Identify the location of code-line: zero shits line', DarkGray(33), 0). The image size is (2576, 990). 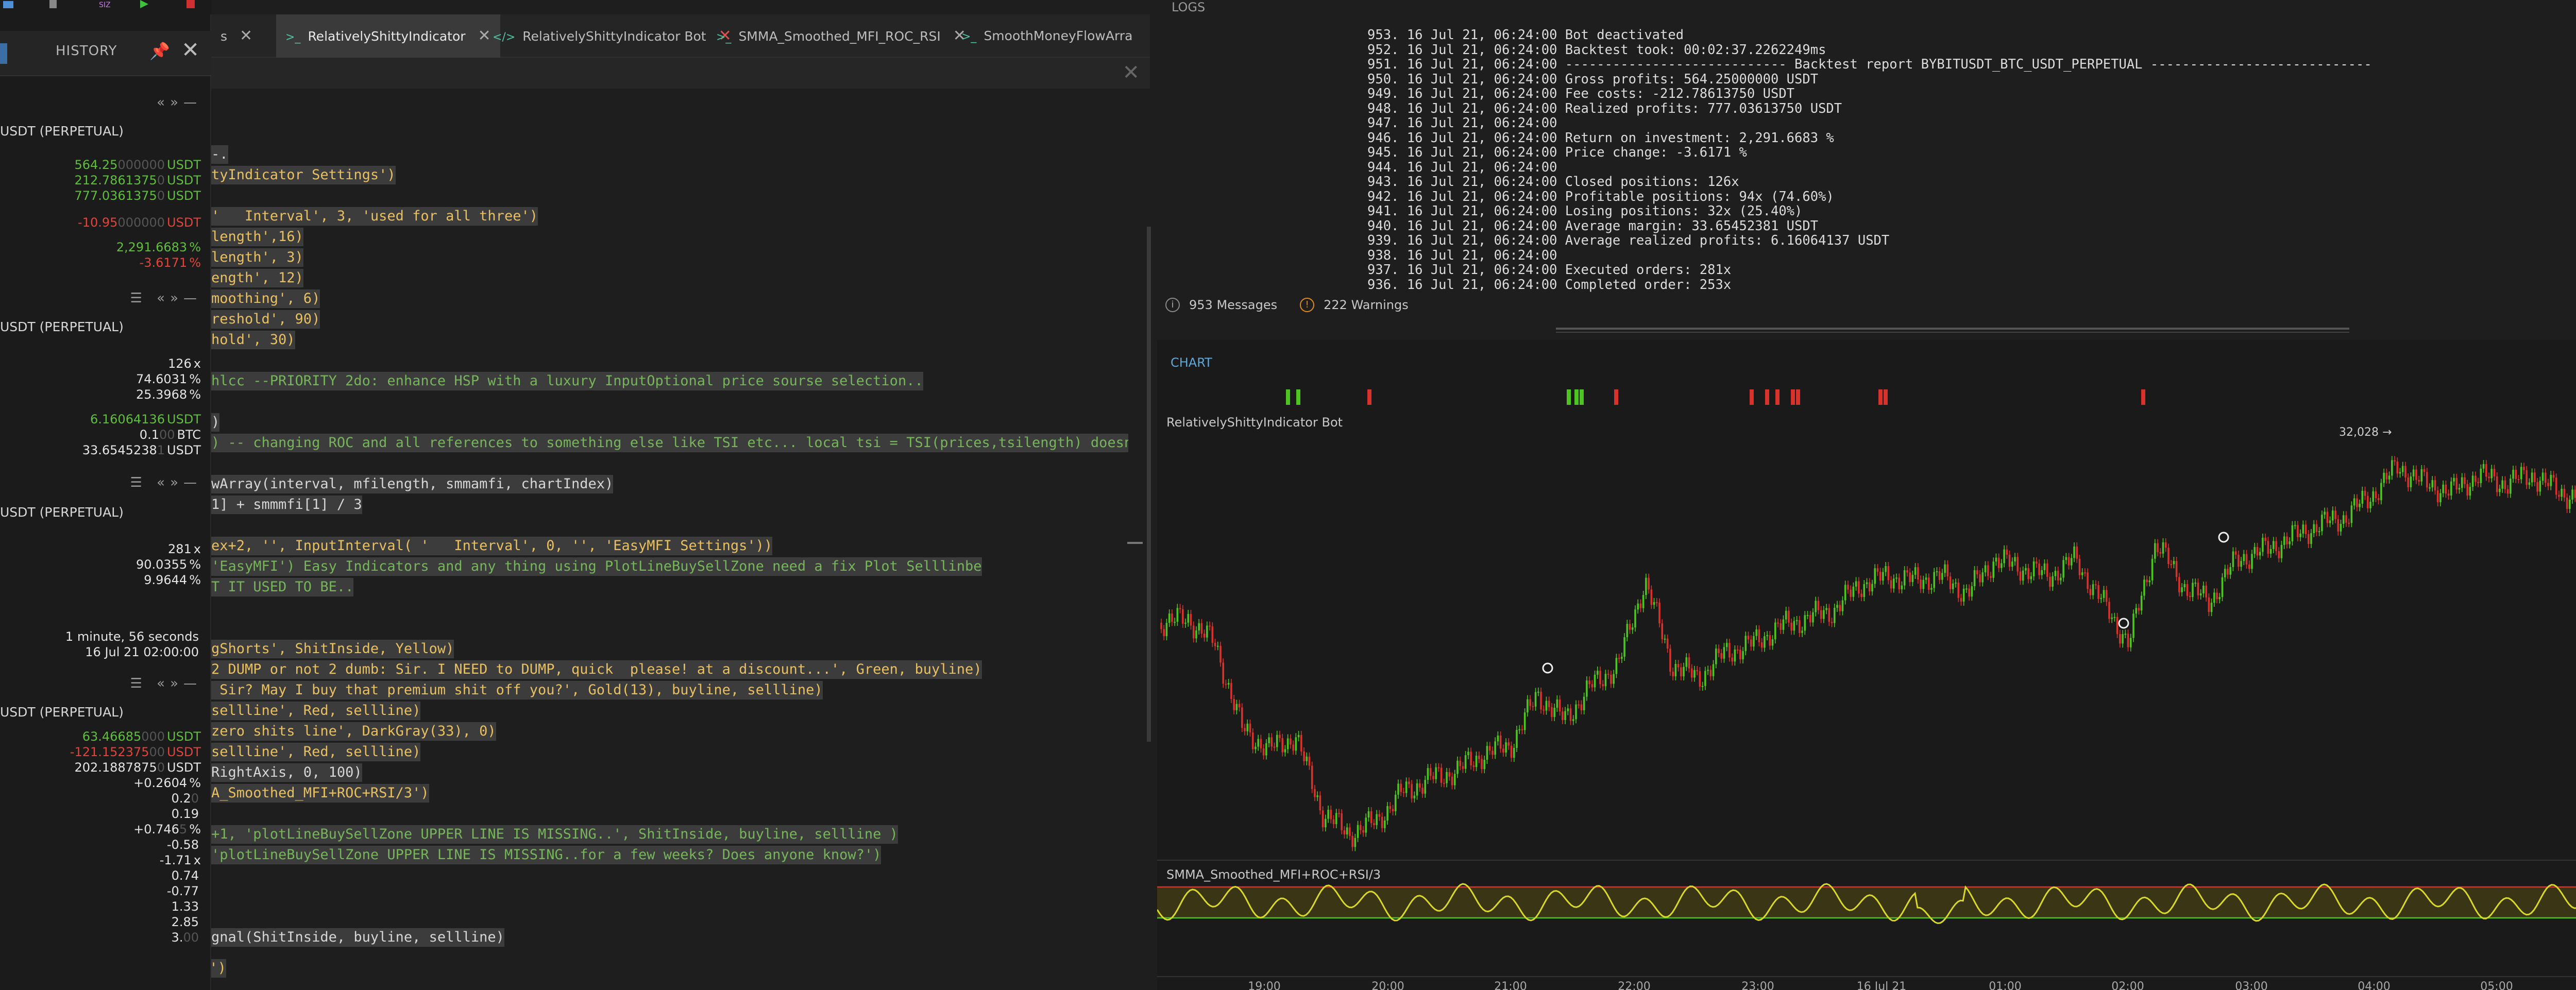
(353, 731).